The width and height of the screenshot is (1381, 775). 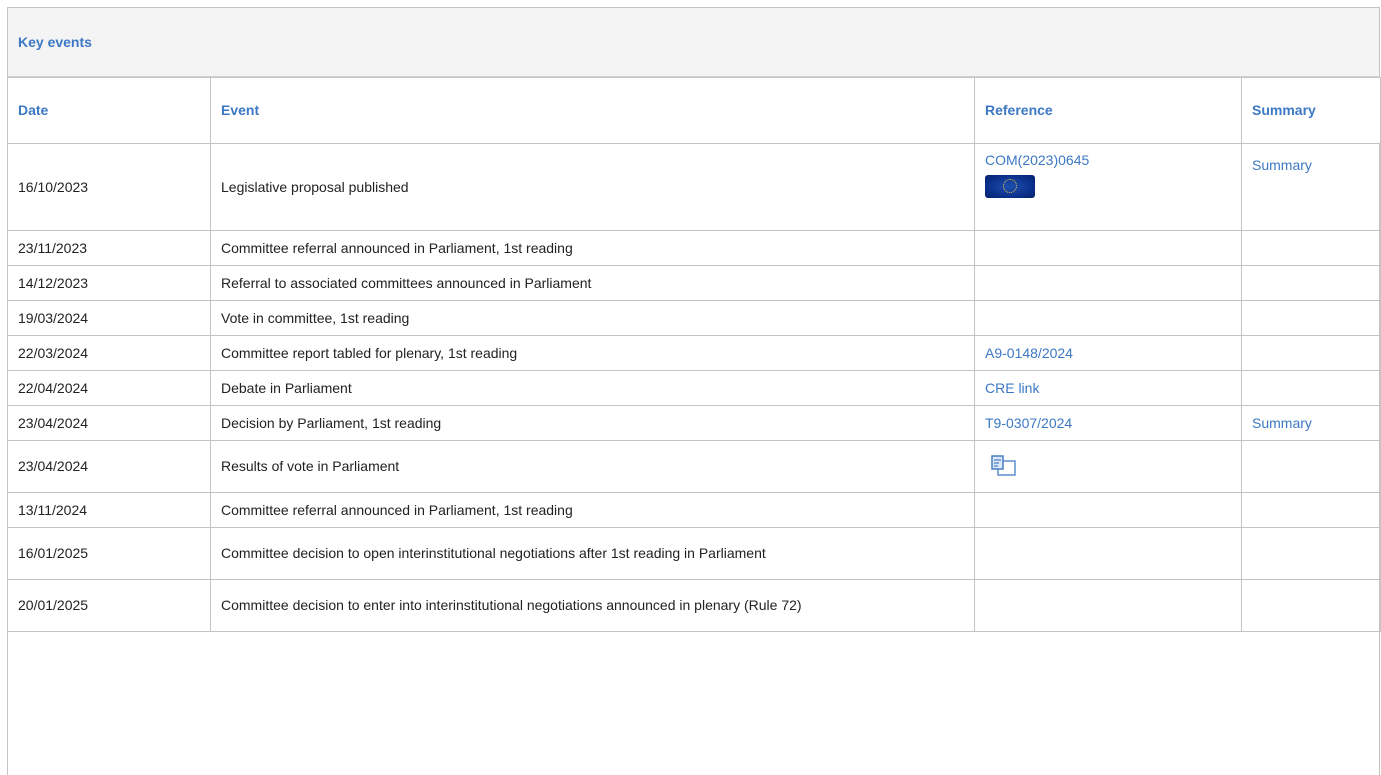 I want to click on column-header-event: Event, so click(x=592, y=110).